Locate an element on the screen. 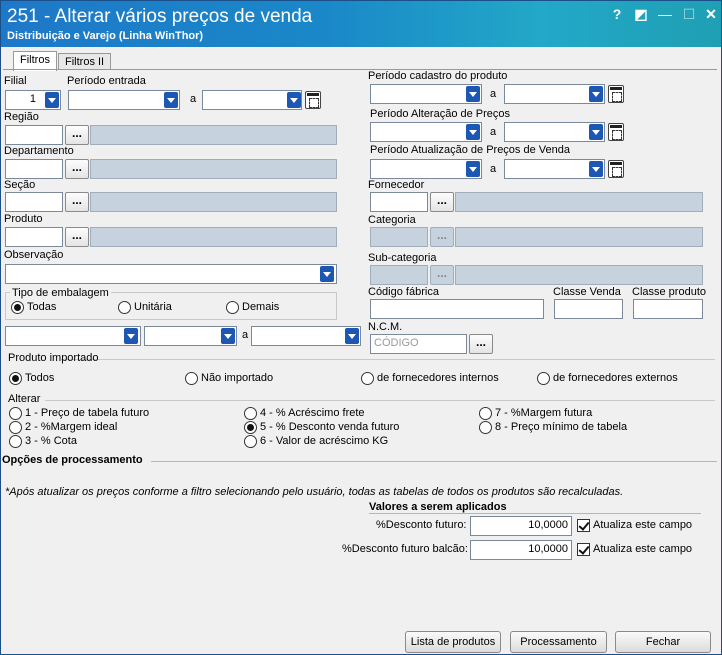 The image size is (722, 655). fornecedor-label: Fornecedor is located at coordinates (396, 185).